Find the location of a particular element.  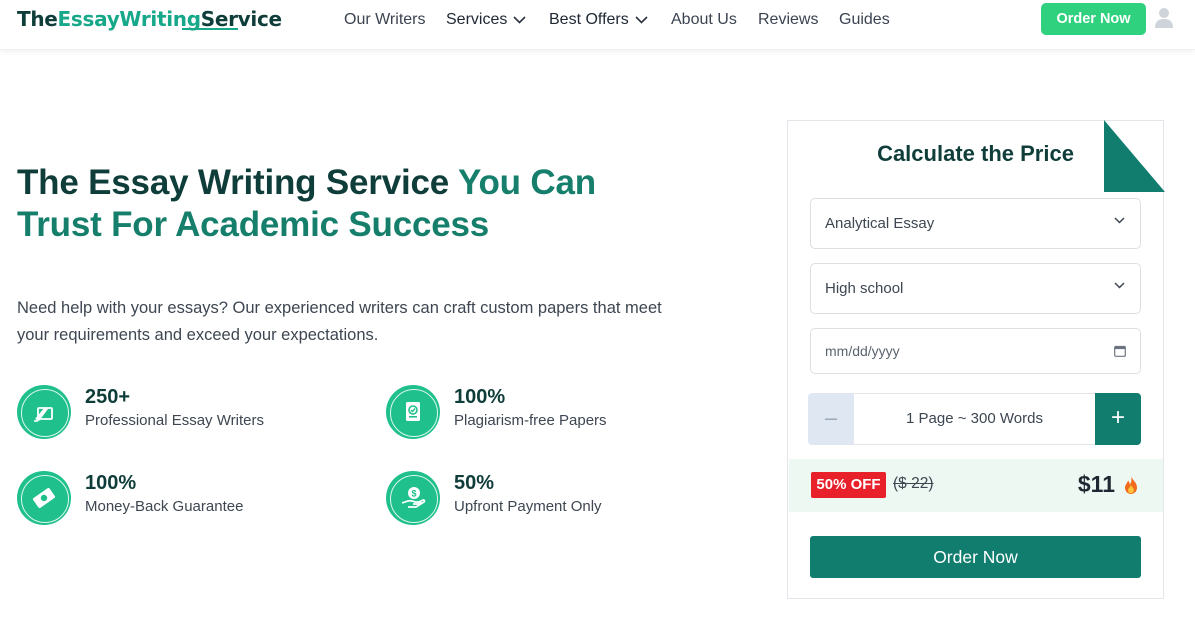

nav-guides: Guides is located at coordinates (864, 20).